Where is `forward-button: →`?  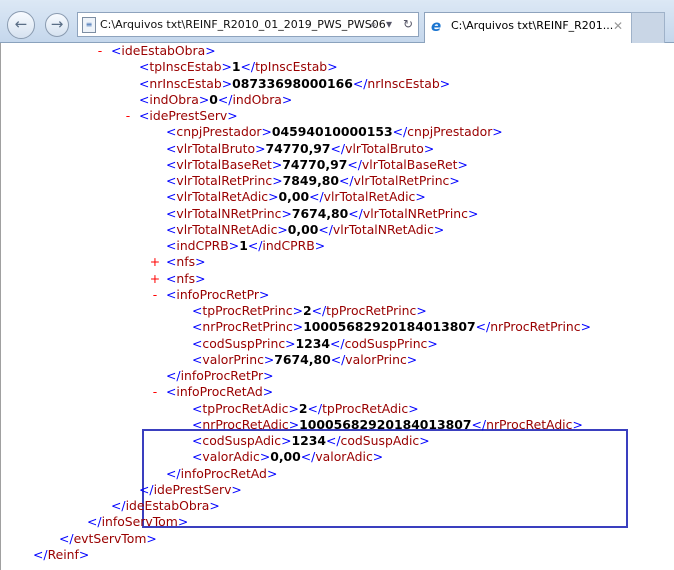
forward-button: → is located at coordinates (57, 25).